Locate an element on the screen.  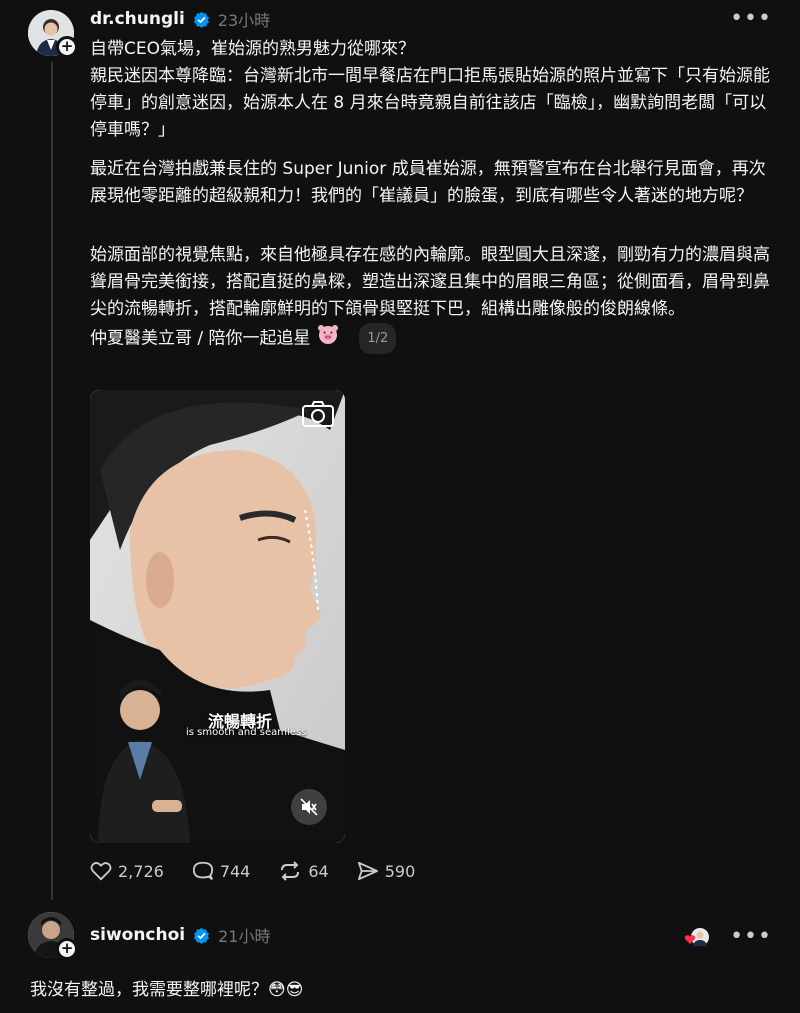
post-media-video: 流暢轉折 is smooth and seamless is located at coordinates (217, 616).